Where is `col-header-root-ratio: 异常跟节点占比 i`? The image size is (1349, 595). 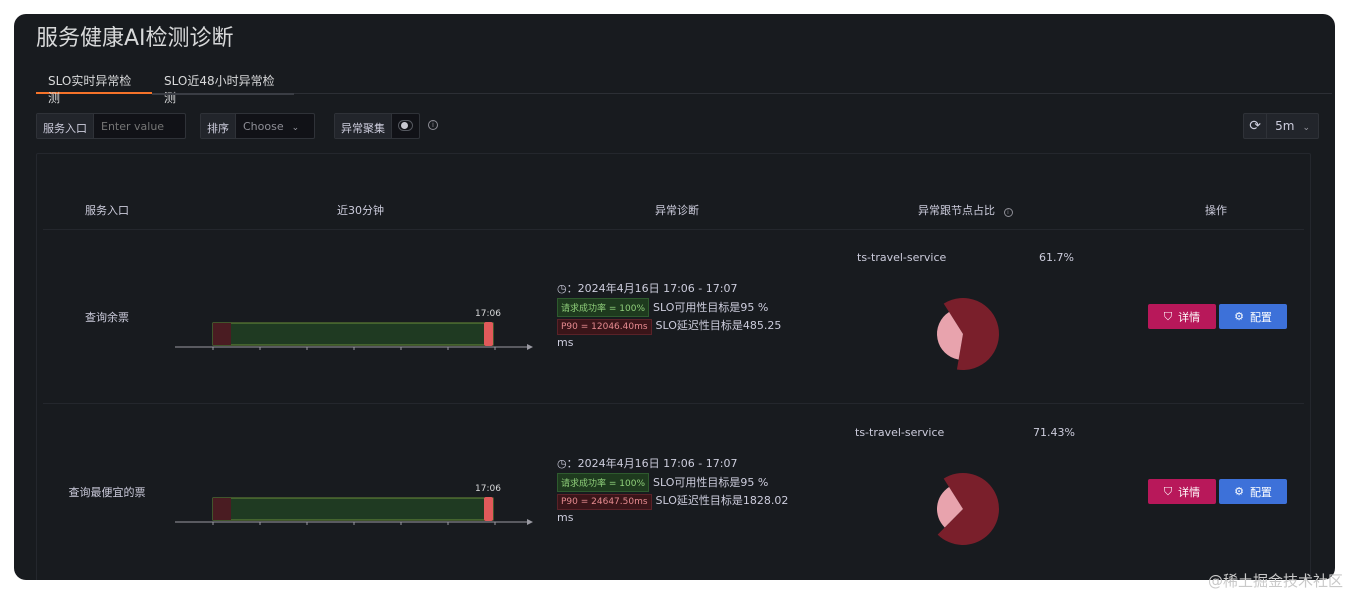 col-header-root-ratio: 异常跟节点占比 i is located at coordinates (965, 210).